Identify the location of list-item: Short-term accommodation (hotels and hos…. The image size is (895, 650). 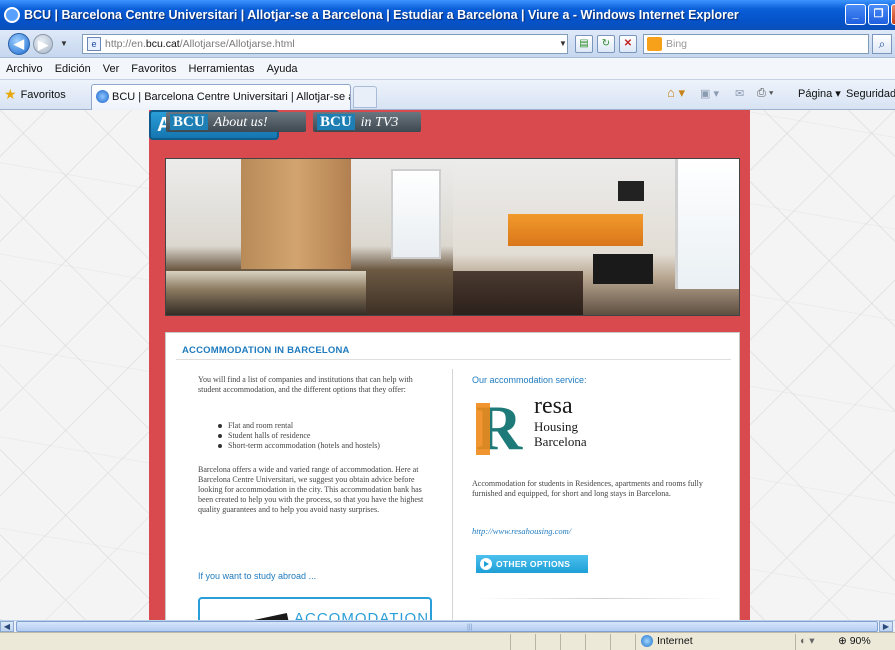
(299, 446).